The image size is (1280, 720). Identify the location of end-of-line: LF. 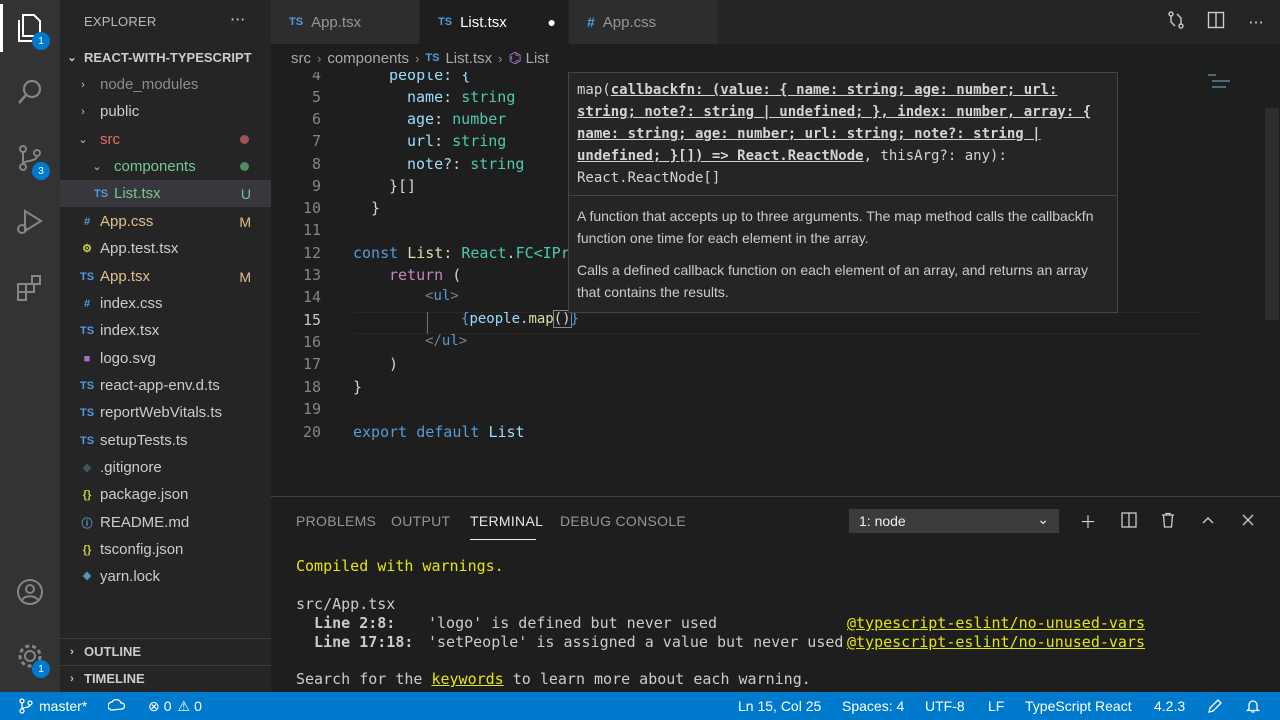
(996, 706).